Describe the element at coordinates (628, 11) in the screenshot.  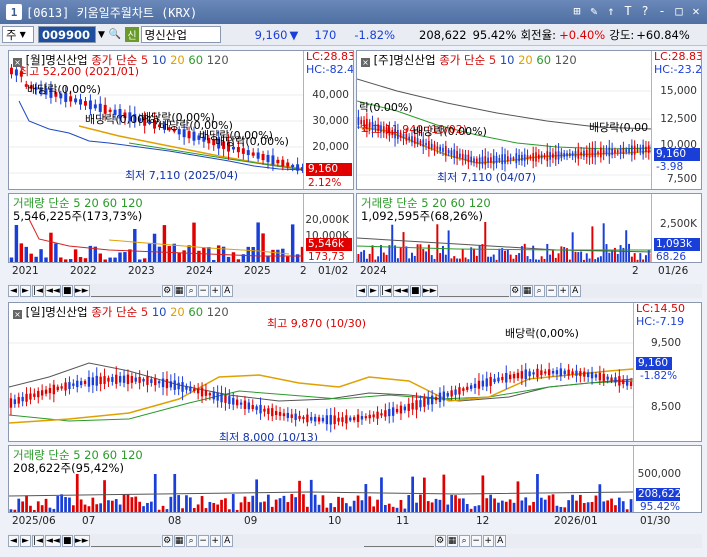
I see `text-icon: T` at that location.